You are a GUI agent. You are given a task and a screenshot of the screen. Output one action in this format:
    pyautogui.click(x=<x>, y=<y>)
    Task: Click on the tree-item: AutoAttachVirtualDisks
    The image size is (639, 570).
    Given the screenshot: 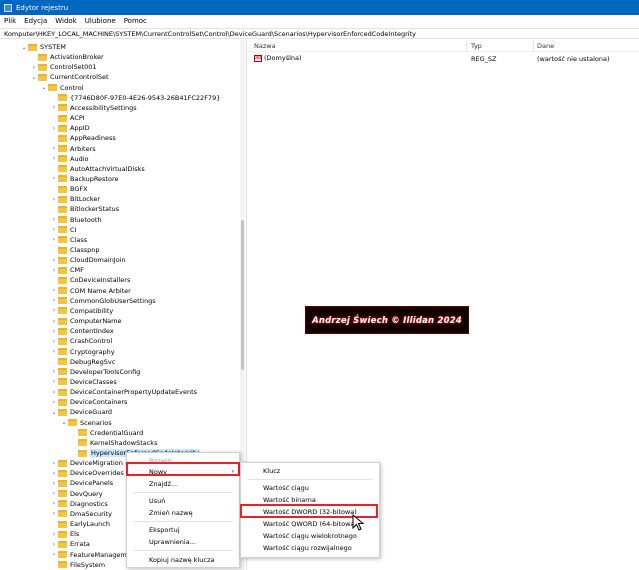 What is the action you would take?
    pyautogui.click(x=97, y=169)
    